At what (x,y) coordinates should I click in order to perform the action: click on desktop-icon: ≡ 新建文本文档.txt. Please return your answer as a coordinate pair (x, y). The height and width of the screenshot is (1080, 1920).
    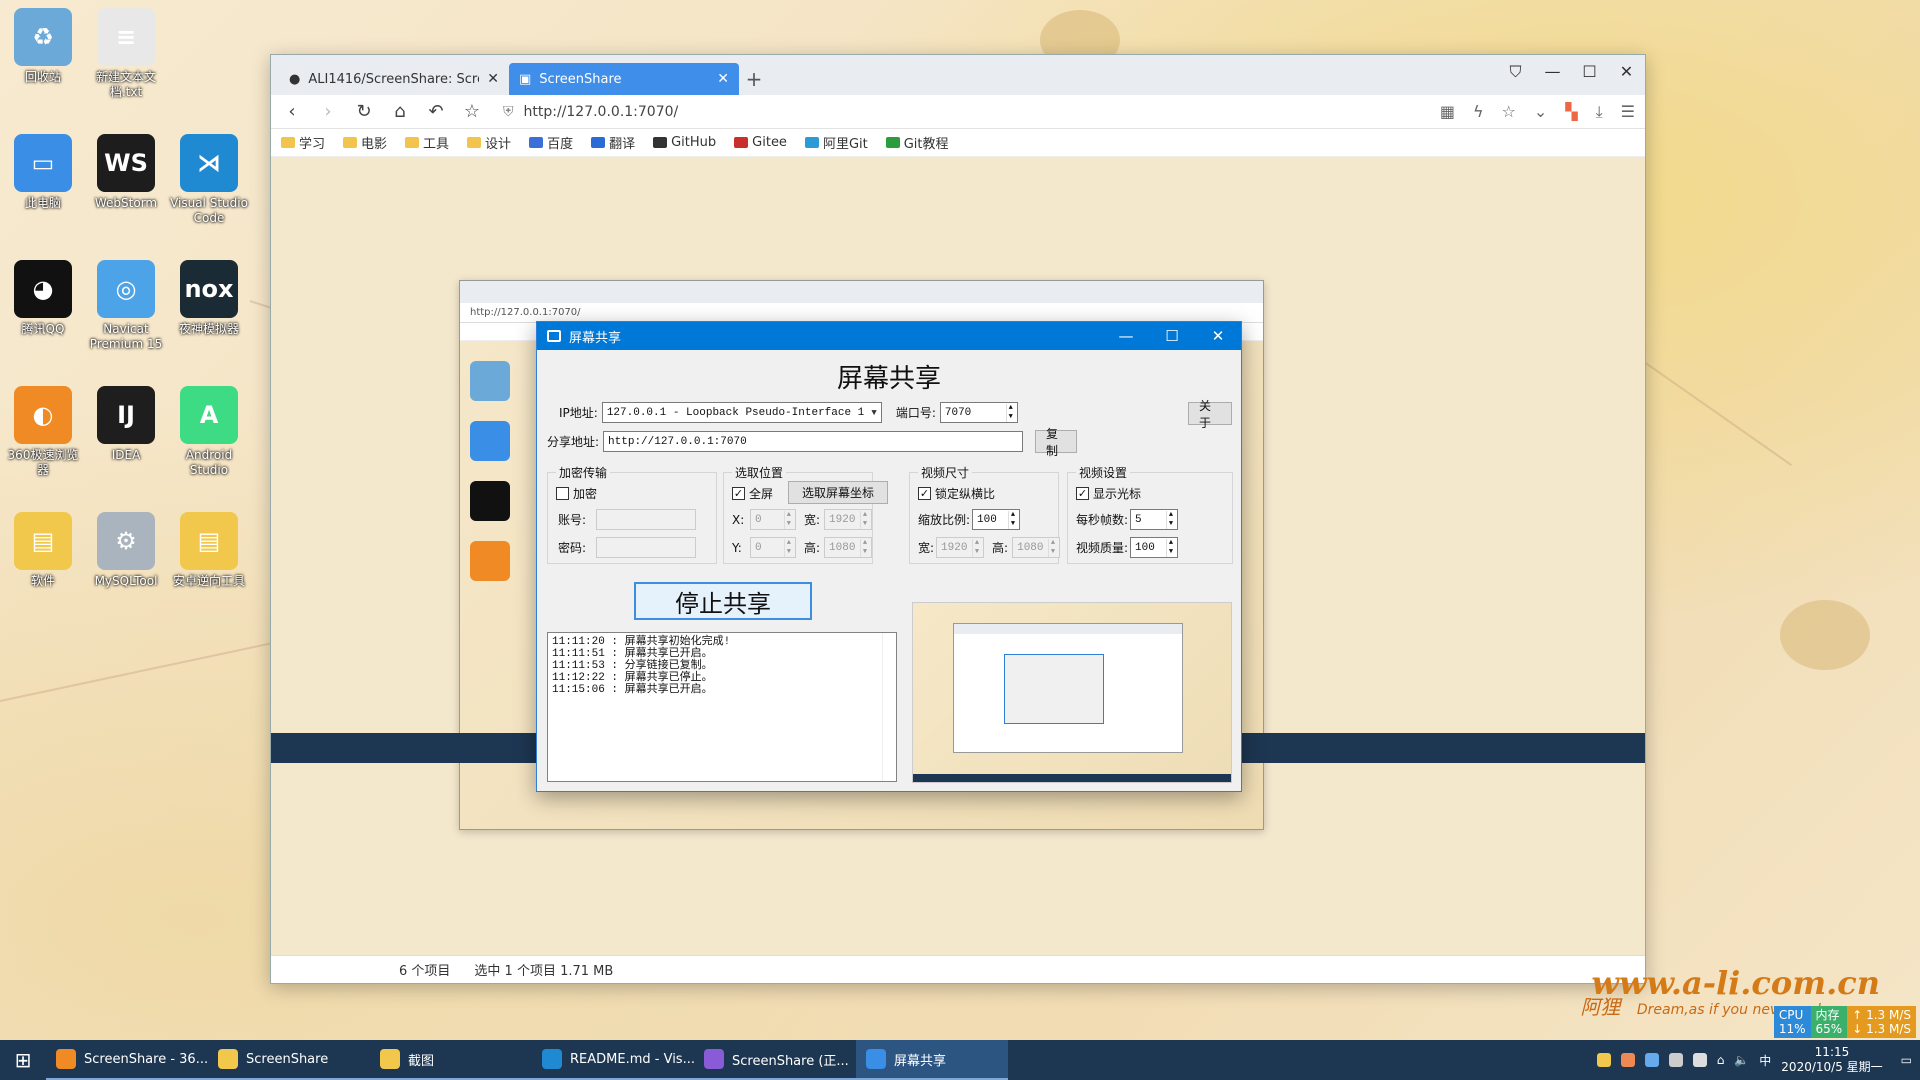
    Looking at the image, I should click on (126, 54).